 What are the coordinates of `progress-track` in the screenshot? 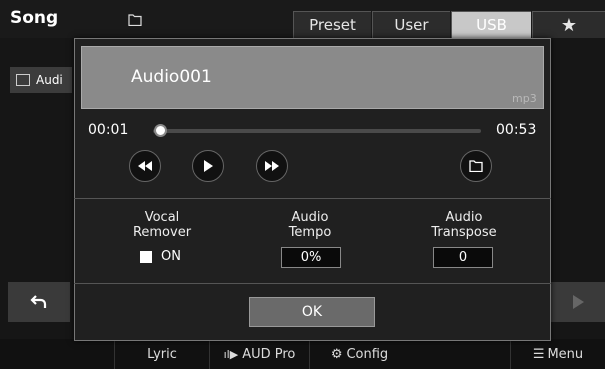 It's located at (317, 131).